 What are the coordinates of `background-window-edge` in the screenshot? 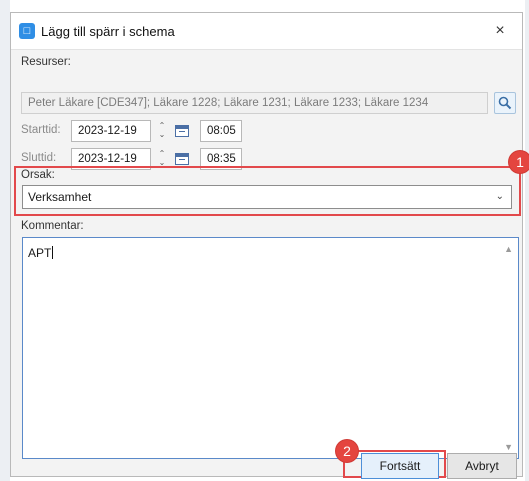 It's located at (5, 240).